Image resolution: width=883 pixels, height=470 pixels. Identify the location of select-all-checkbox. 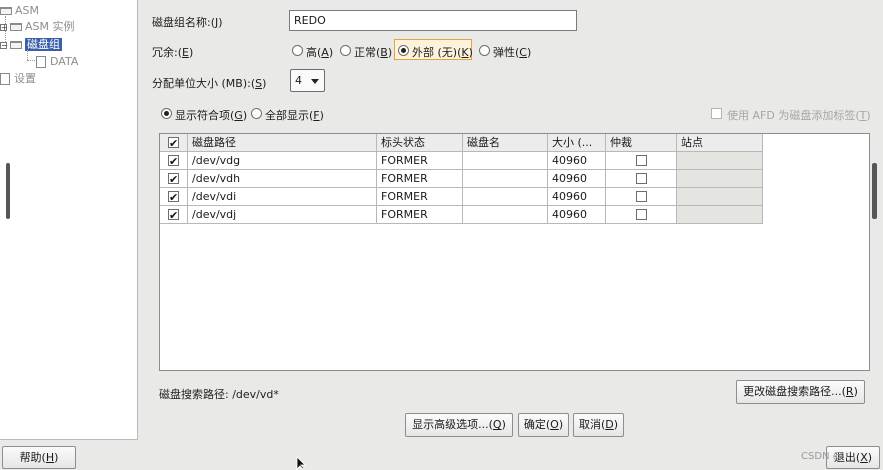
(173, 143).